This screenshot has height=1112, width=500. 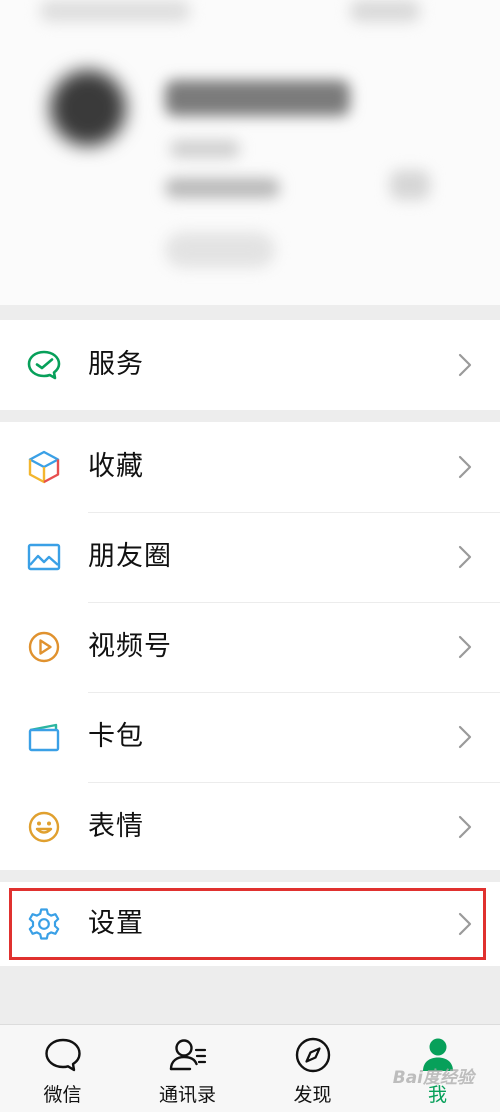 I want to click on services-icon, so click(x=44, y=365).